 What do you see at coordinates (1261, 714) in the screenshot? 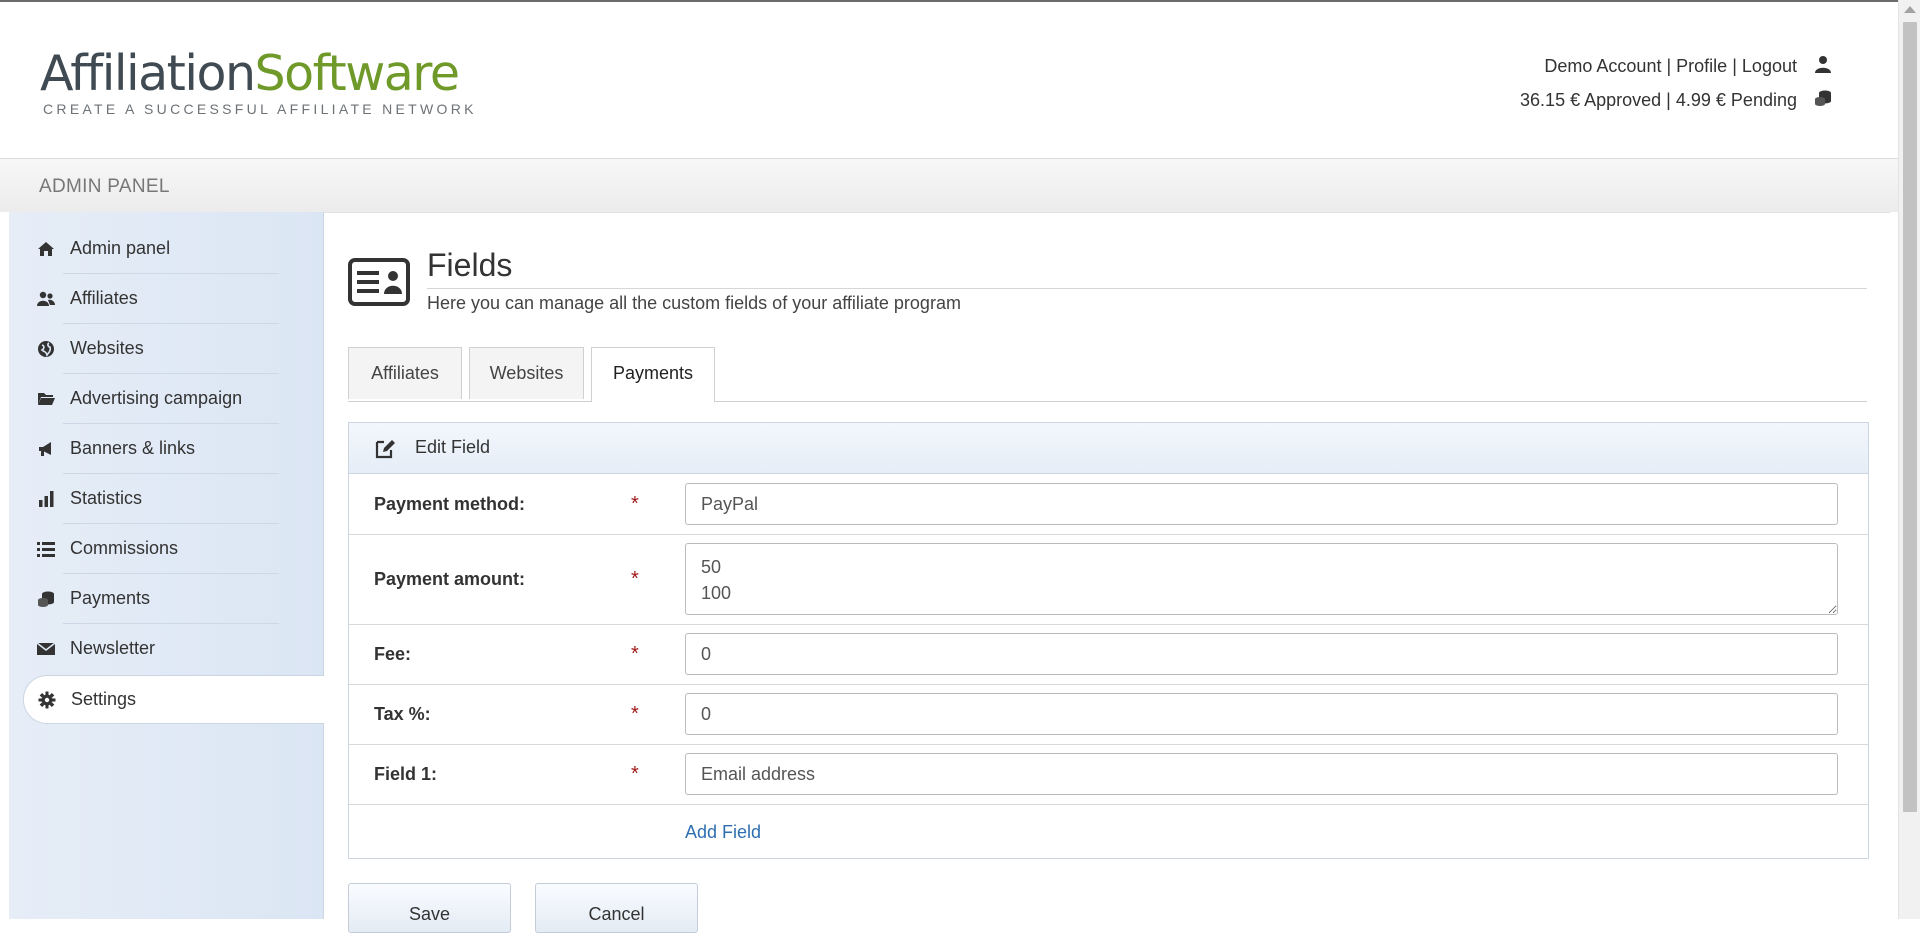
I see `tax-input` at bounding box center [1261, 714].